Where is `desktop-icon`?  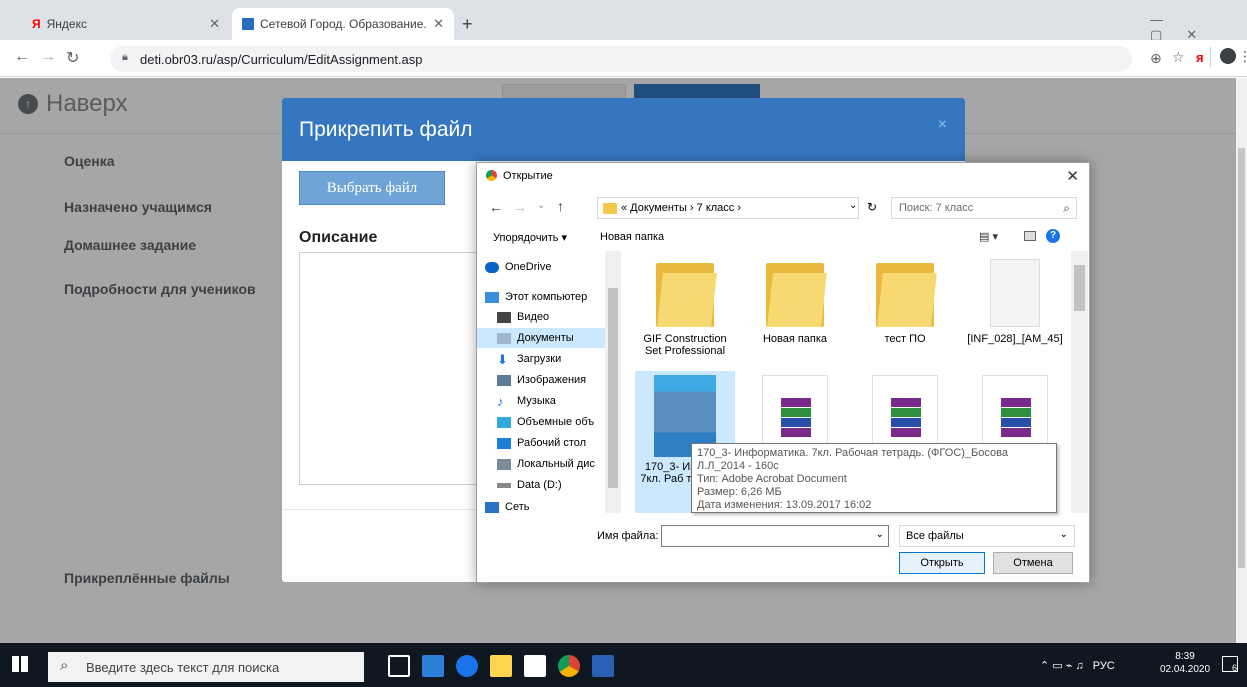
desktop-icon is located at coordinates (504, 443).